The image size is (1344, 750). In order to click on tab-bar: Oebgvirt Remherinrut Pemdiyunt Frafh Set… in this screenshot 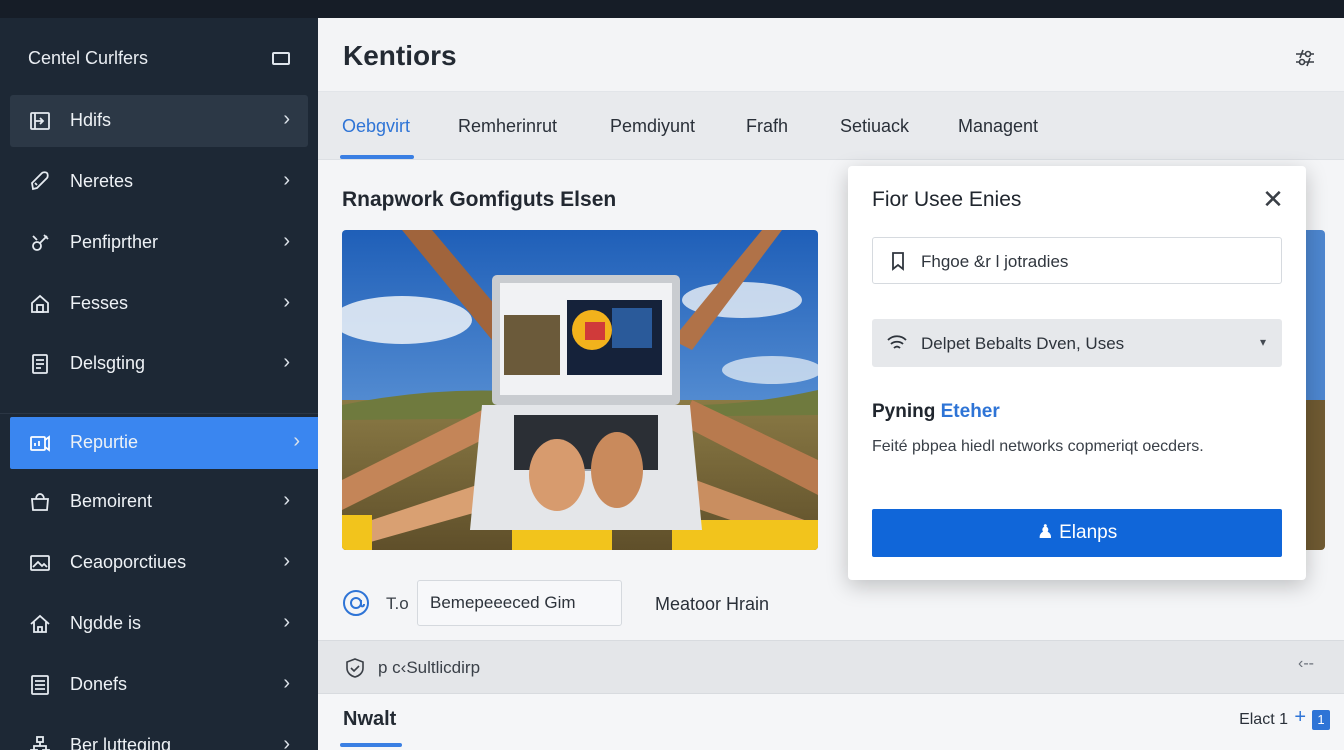, I will do `click(831, 126)`.